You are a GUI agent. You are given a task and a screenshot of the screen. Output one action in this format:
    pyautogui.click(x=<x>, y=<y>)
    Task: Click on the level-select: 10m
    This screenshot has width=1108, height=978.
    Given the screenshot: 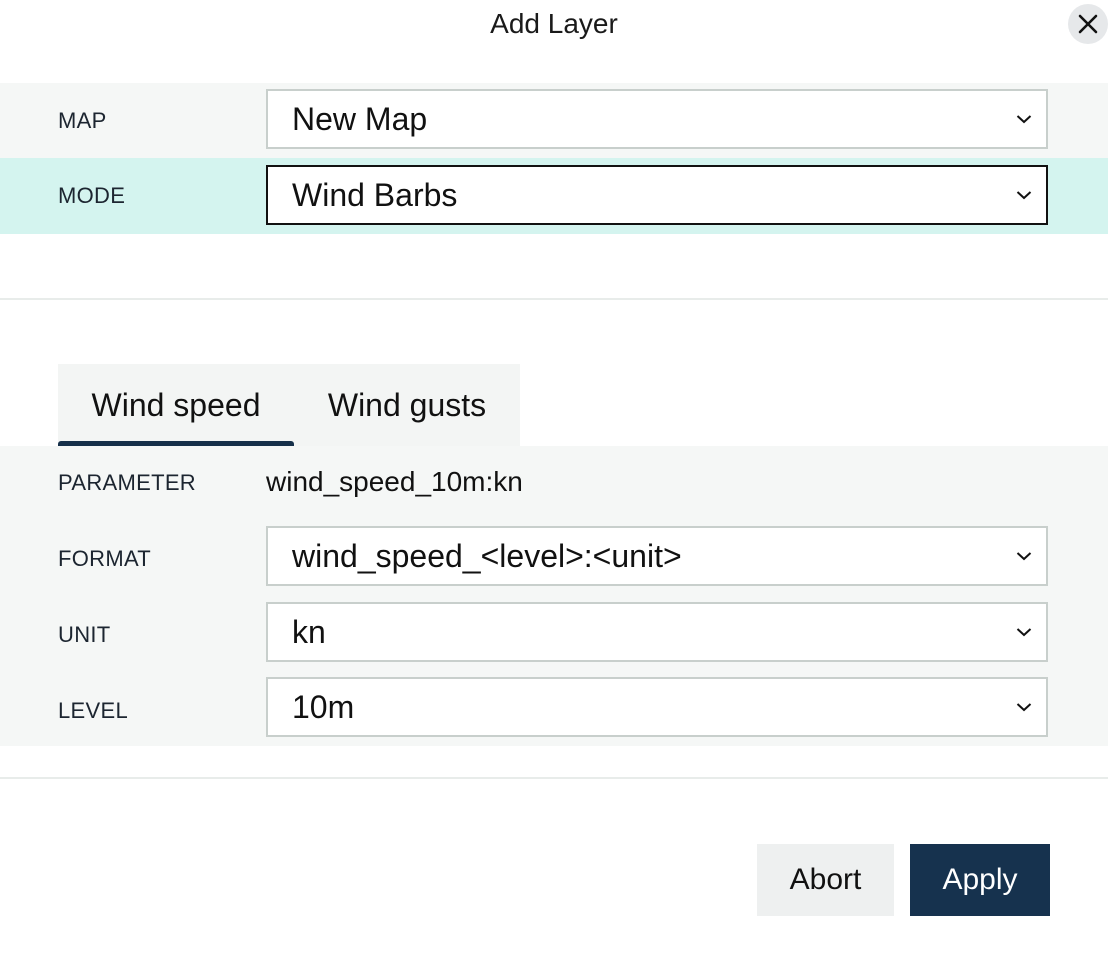 What is the action you would take?
    pyautogui.click(x=657, y=707)
    